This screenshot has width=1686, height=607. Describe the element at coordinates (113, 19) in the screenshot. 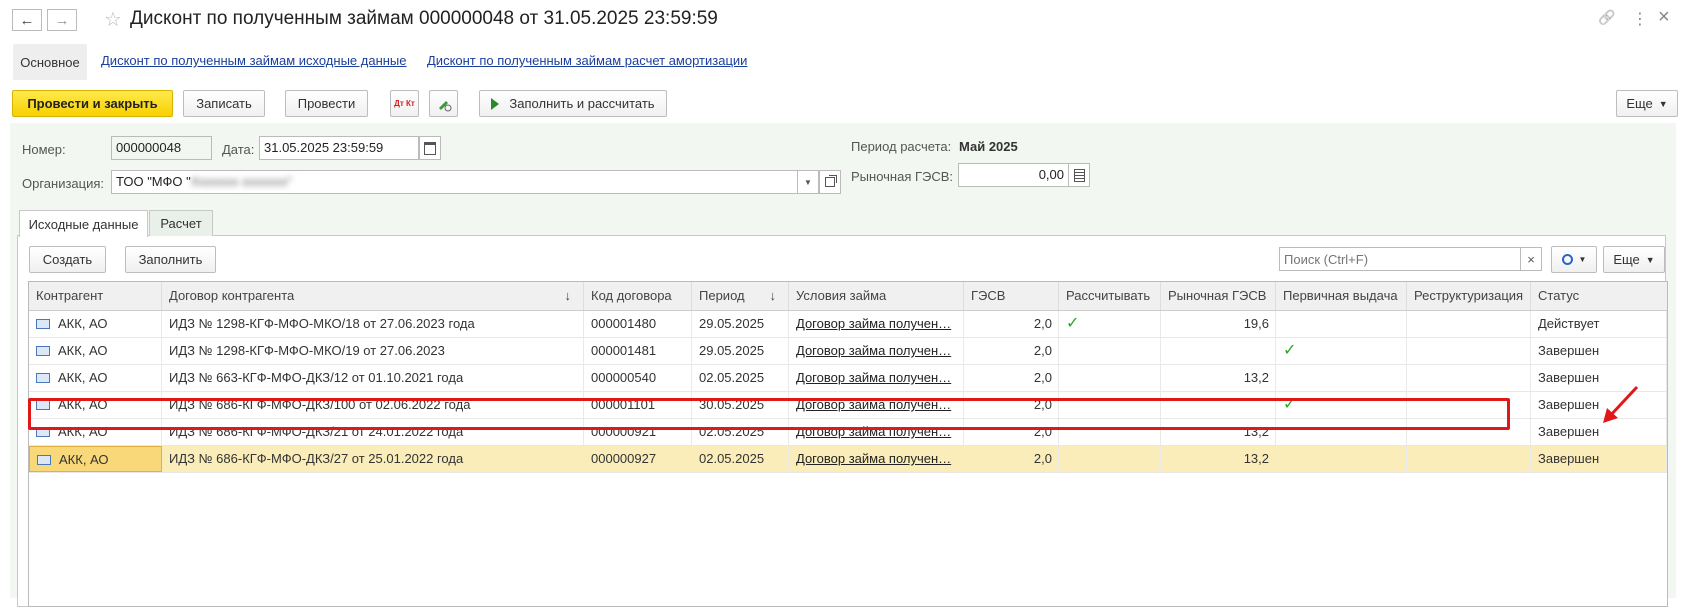

I see `star-icon: ☆` at that location.